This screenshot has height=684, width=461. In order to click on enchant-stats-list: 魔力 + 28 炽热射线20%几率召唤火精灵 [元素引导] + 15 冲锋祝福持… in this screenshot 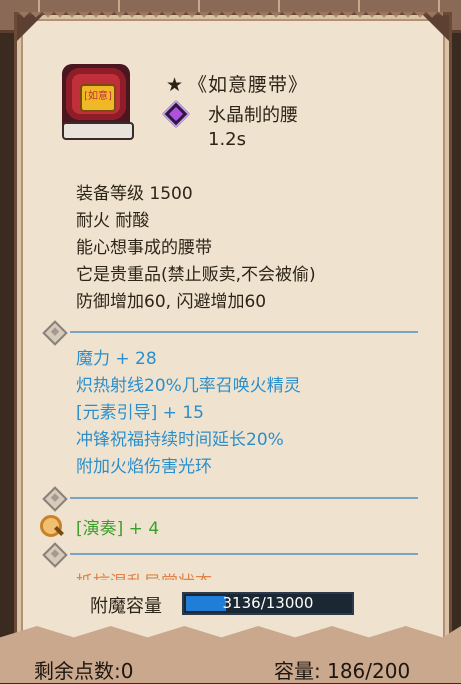, I will do `click(188, 413)`.